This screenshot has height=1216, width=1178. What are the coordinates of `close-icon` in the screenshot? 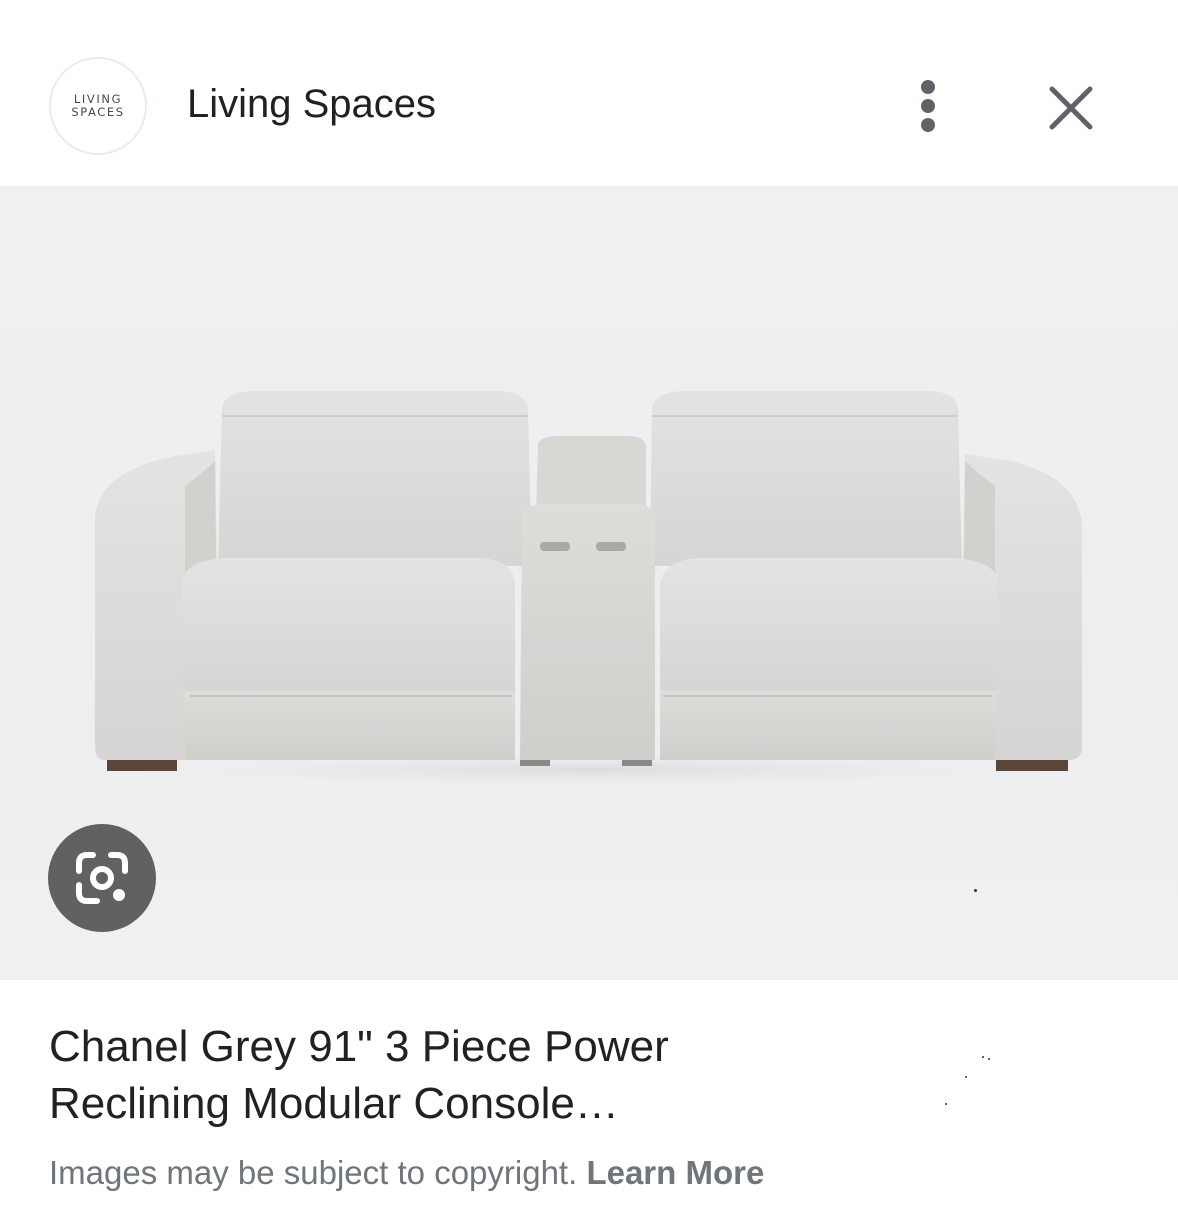 It's located at (1071, 108).